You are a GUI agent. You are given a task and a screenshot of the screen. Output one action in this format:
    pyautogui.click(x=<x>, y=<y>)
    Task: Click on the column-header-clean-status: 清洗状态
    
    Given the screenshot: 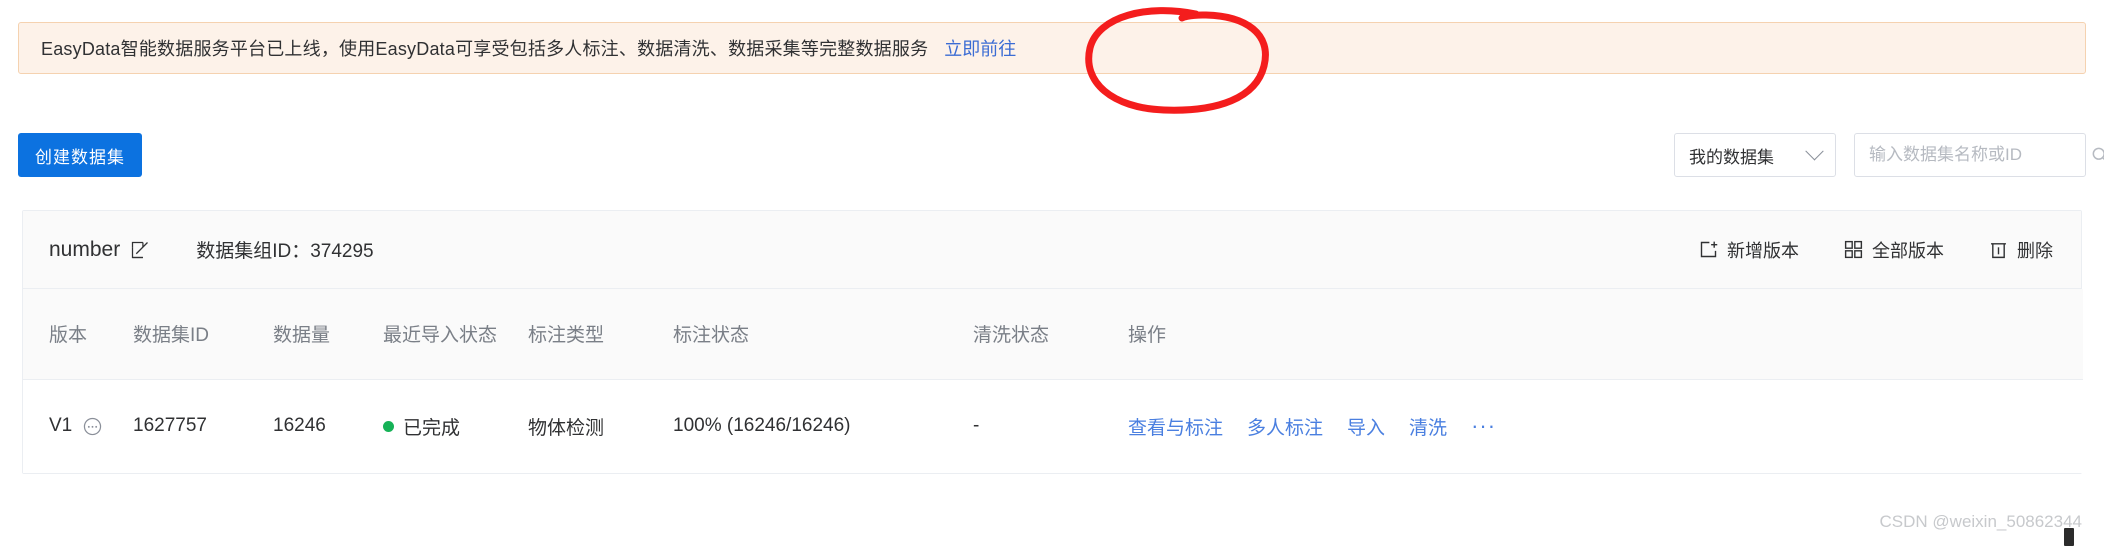 What is the action you would take?
    pyautogui.click(x=1050, y=334)
    